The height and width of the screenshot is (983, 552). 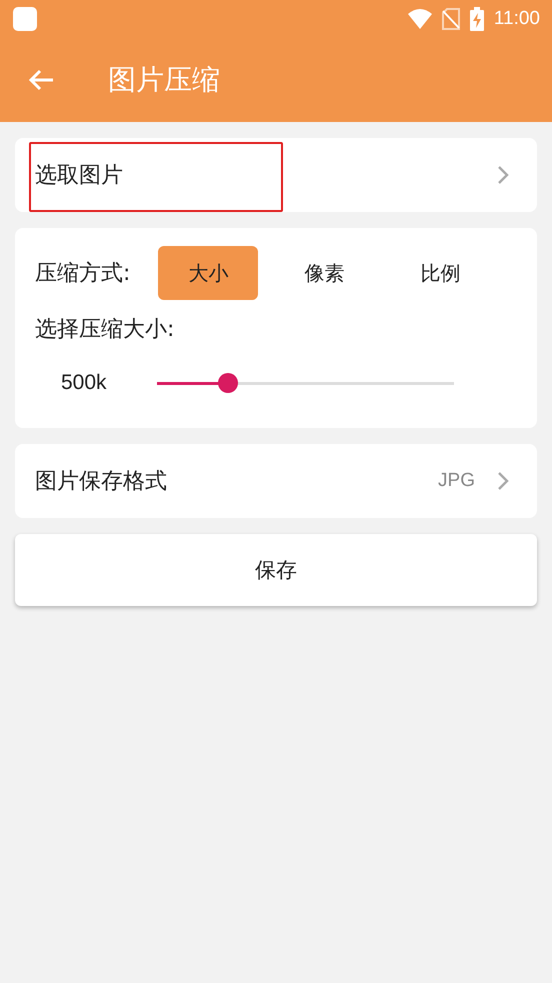 I want to click on app-icon, so click(x=25, y=19).